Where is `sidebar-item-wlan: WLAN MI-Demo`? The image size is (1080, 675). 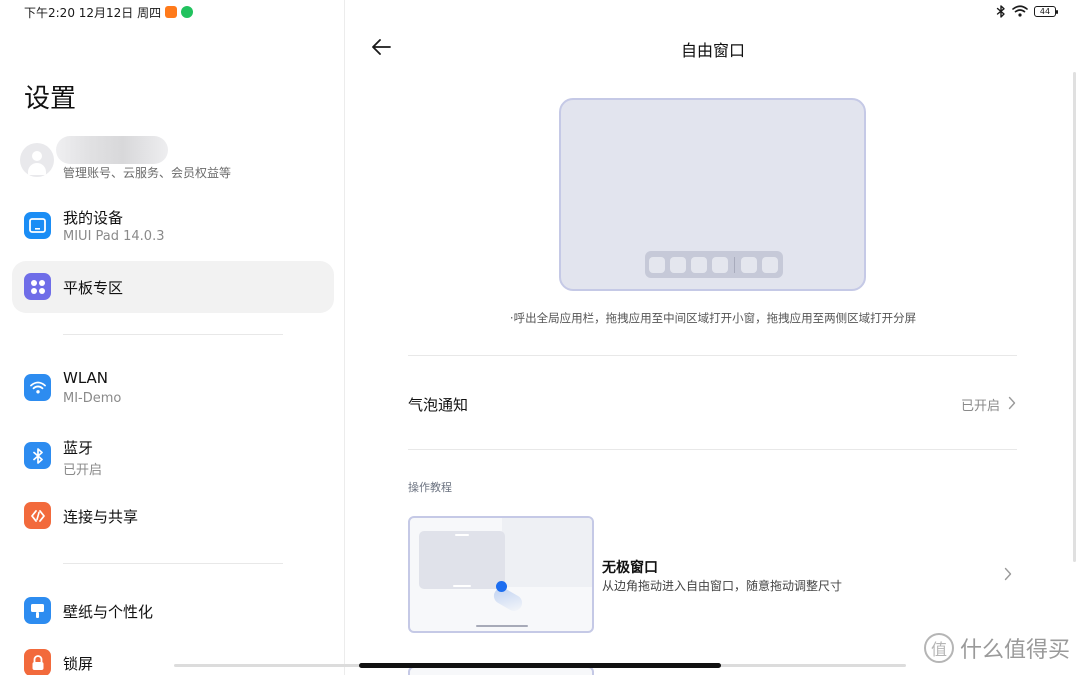 sidebar-item-wlan: WLAN MI-Demo is located at coordinates (173, 388).